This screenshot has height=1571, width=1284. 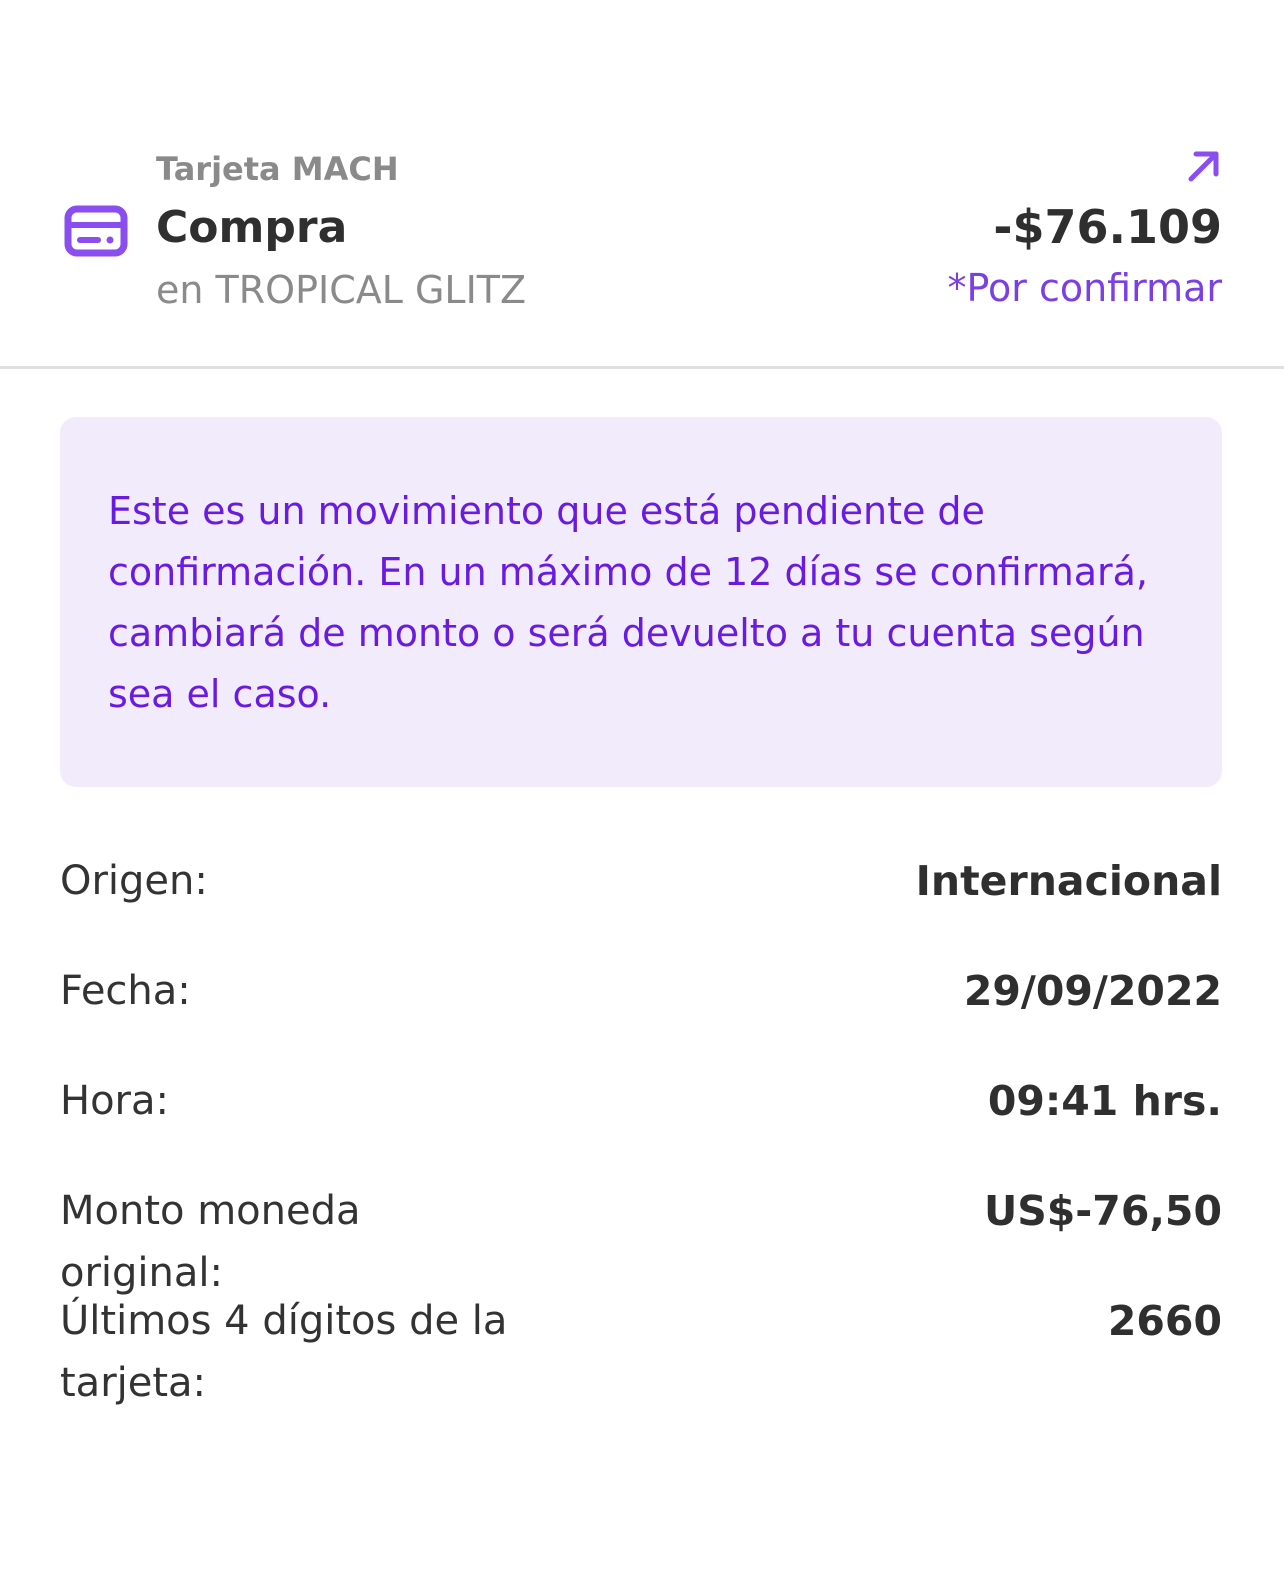 I want to click on detail-row-date: Fecha: 29/09/2022, so click(x=641, y=1015).